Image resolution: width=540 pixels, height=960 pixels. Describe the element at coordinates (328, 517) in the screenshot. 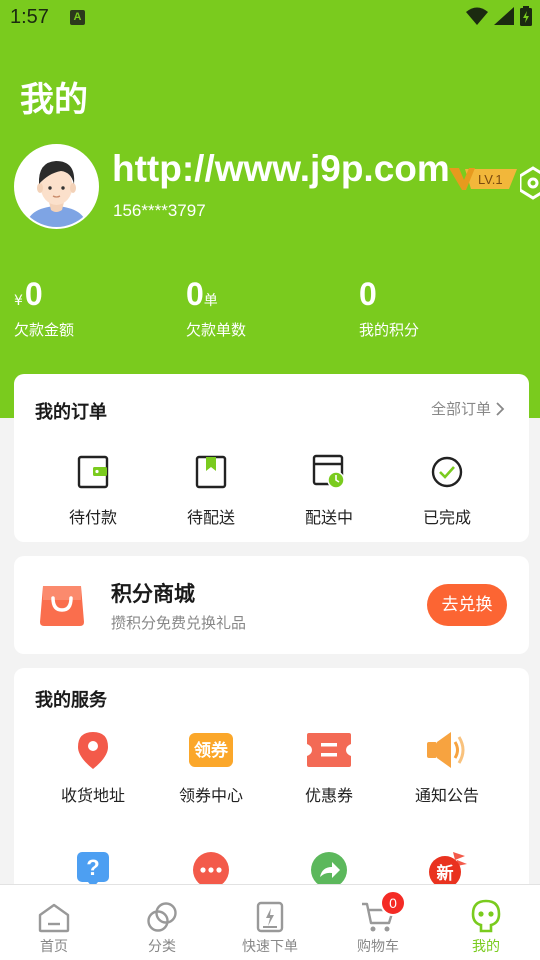

I see `order-label: 配送中` at that location.